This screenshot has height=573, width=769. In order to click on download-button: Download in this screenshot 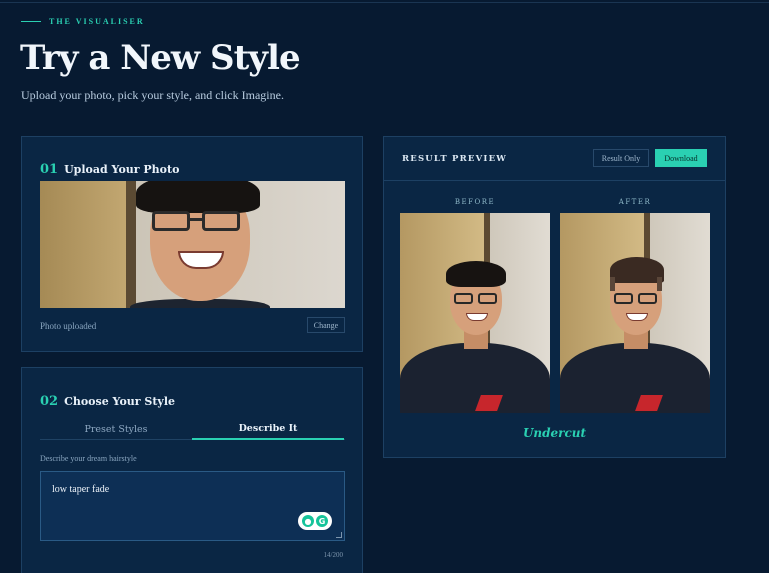, I will do `click(681, 158)`.